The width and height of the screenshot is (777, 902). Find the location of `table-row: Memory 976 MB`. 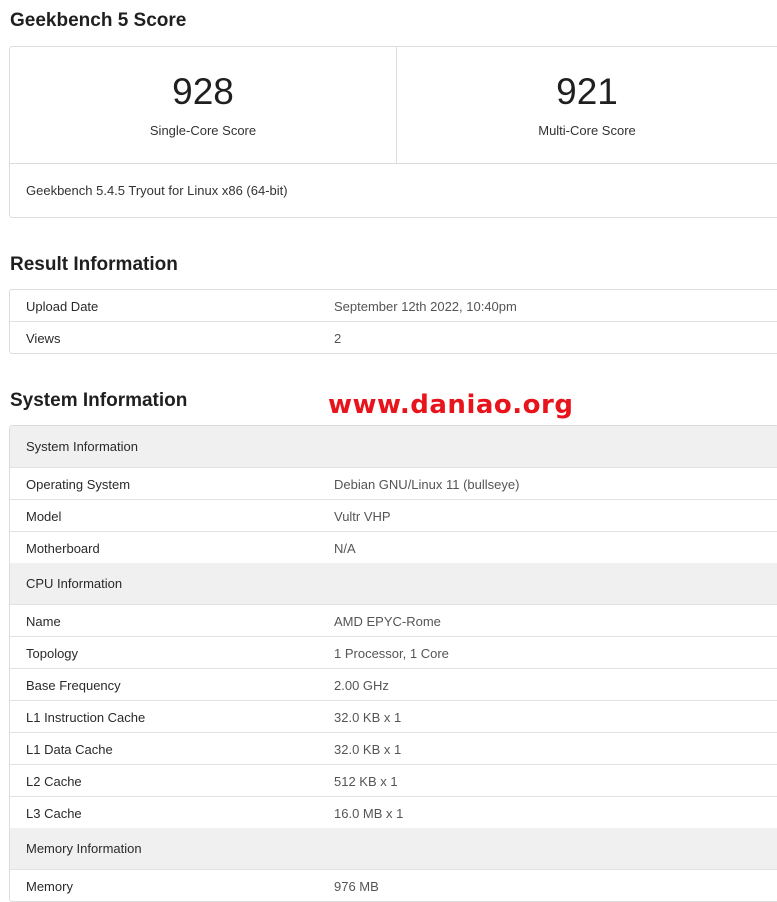

table-row: Memory 976 MB is located at coordinates (393, 885).